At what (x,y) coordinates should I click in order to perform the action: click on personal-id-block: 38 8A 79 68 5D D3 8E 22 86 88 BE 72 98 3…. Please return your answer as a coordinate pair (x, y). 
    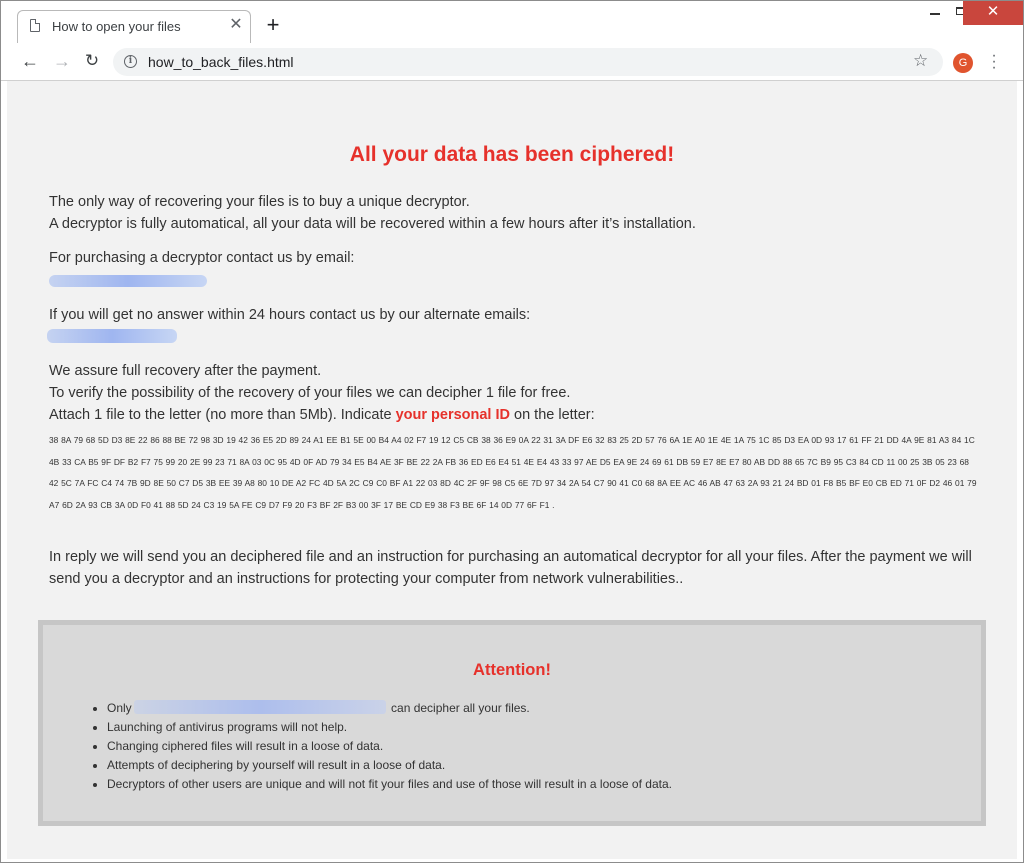
    Looking at the image, I should click on (513, 472).